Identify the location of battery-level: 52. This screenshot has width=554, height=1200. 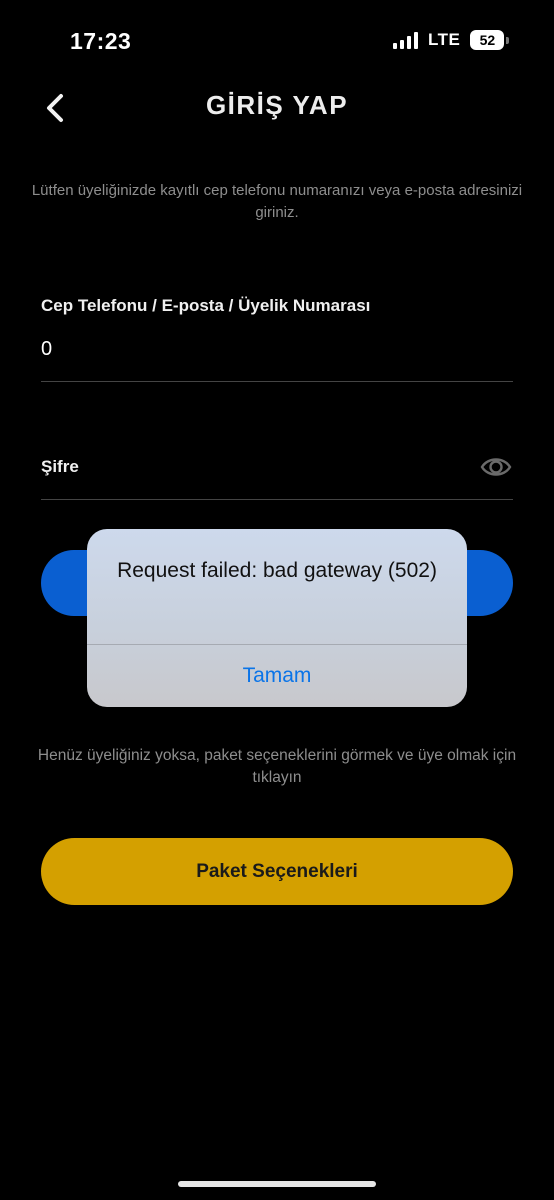
(487, 40).